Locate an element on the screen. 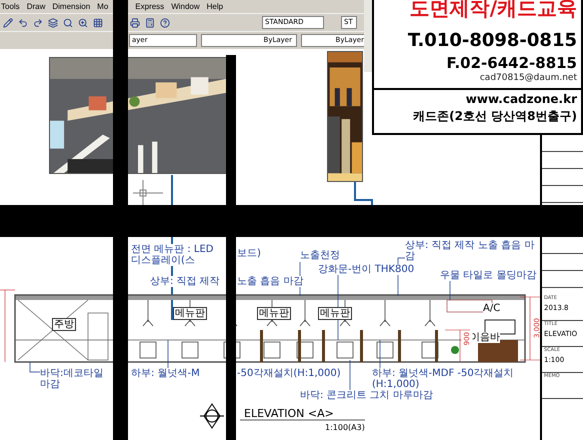  ad-email: cad70815@daum.net is located at coordinates (528, 78).